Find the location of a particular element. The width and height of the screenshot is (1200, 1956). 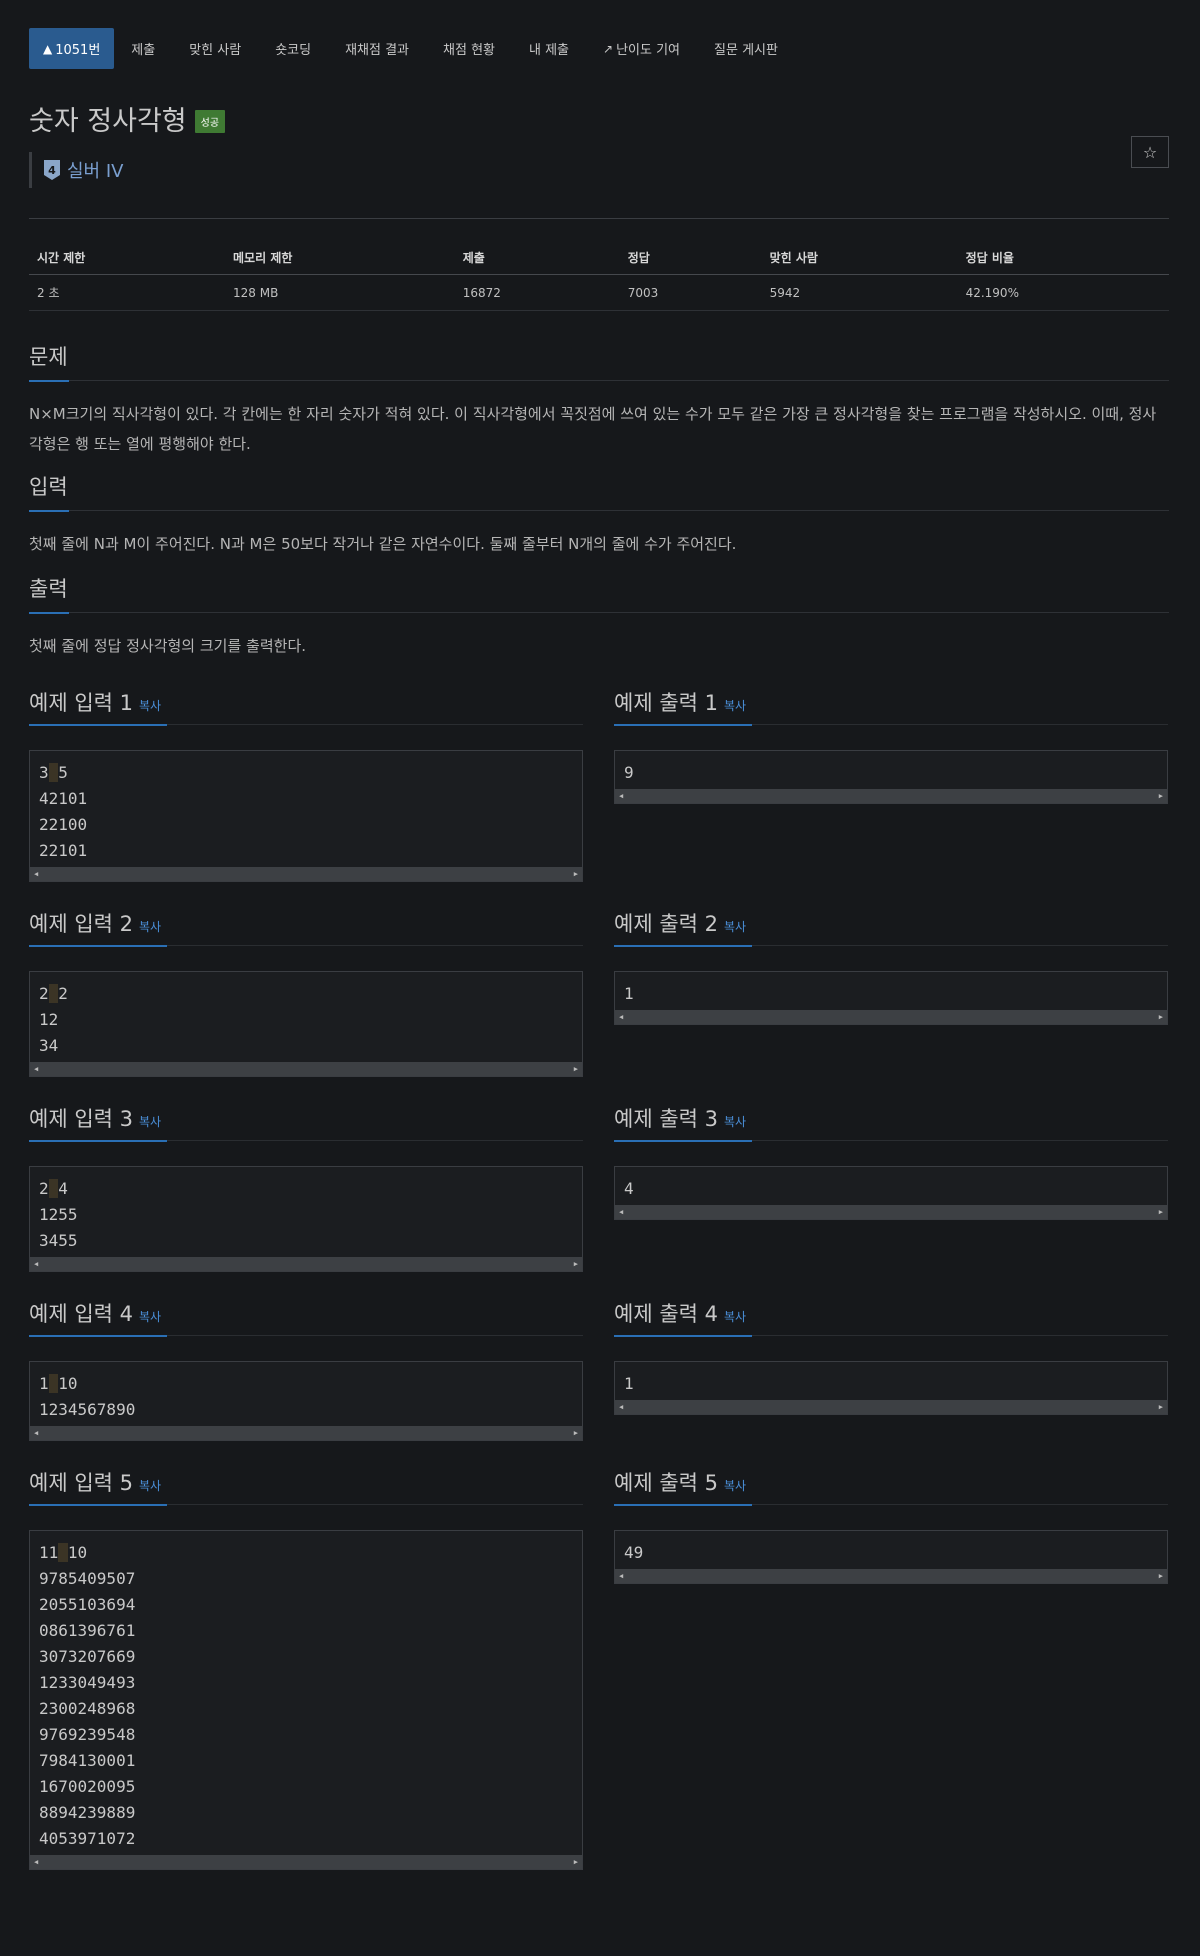

tab-my-submissions: 내 제출 is located at coordinates (549, 48).